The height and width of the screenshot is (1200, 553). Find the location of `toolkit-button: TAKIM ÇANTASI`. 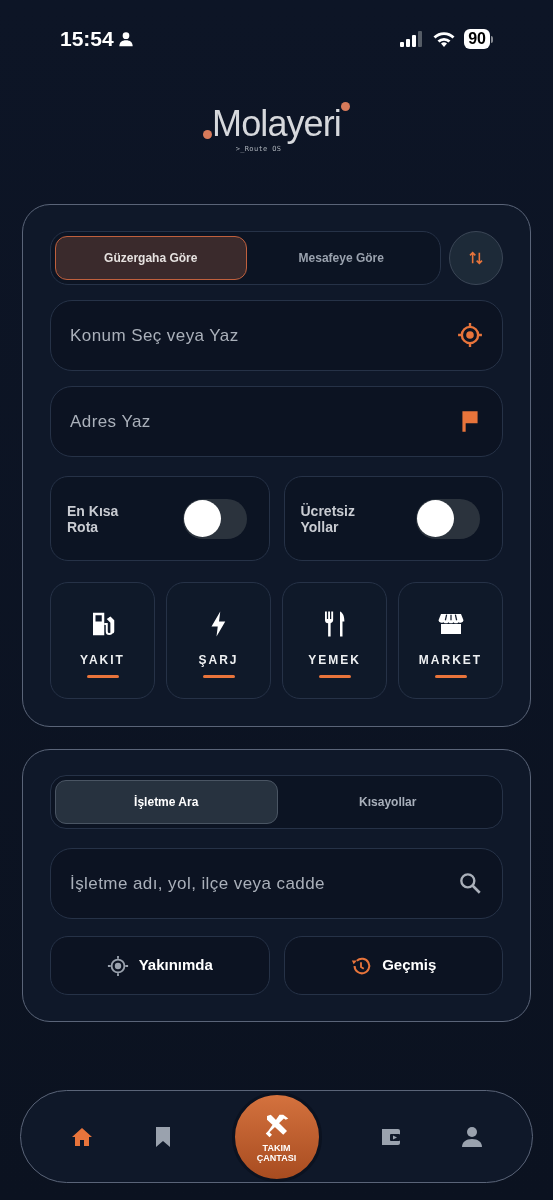

toolkit-button: TAKIM ÇANTASI is located at coordinates (276, 1136).